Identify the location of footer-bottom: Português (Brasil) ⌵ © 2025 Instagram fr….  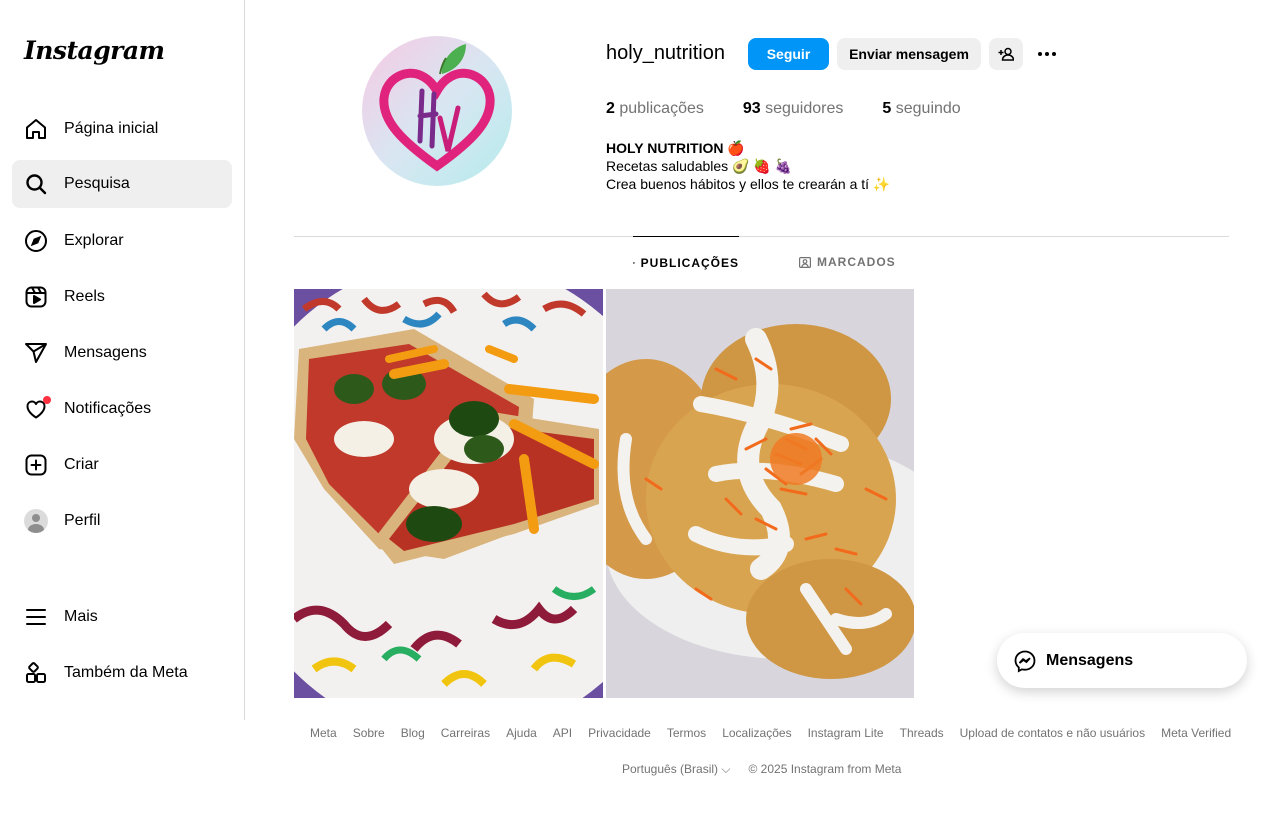
(761, 769).